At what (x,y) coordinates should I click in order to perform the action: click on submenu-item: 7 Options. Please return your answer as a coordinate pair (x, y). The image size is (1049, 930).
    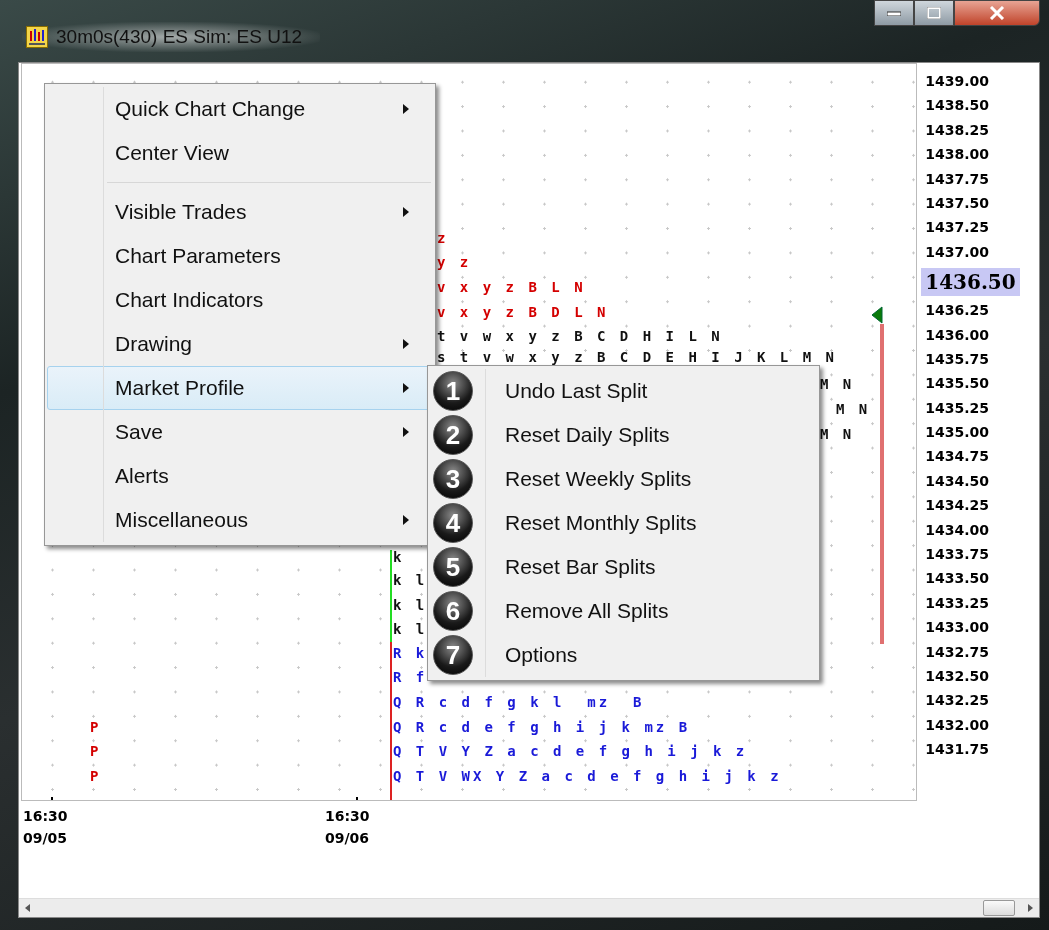
    Looking at the image, I should click on (623, 655).